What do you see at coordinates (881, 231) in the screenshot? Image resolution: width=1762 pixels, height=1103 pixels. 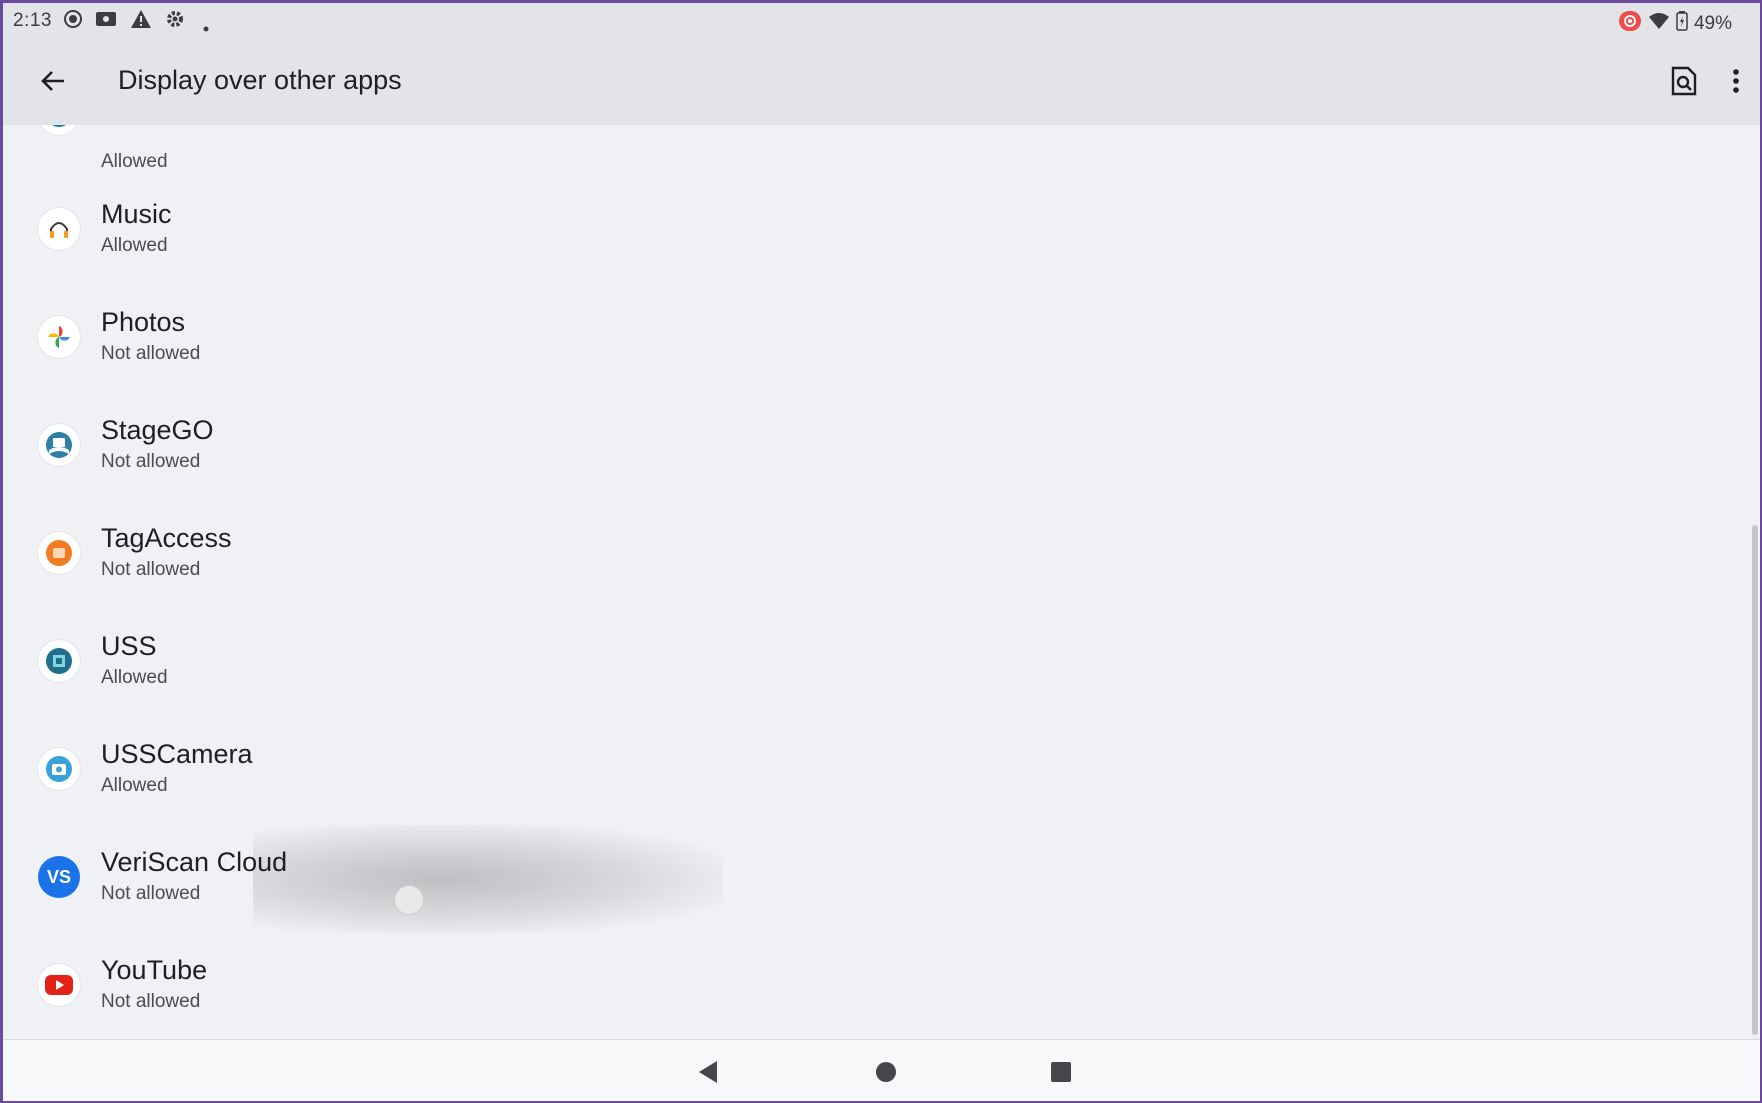 I see `list-item: Music Allowed` at bounding box center [881, 231].